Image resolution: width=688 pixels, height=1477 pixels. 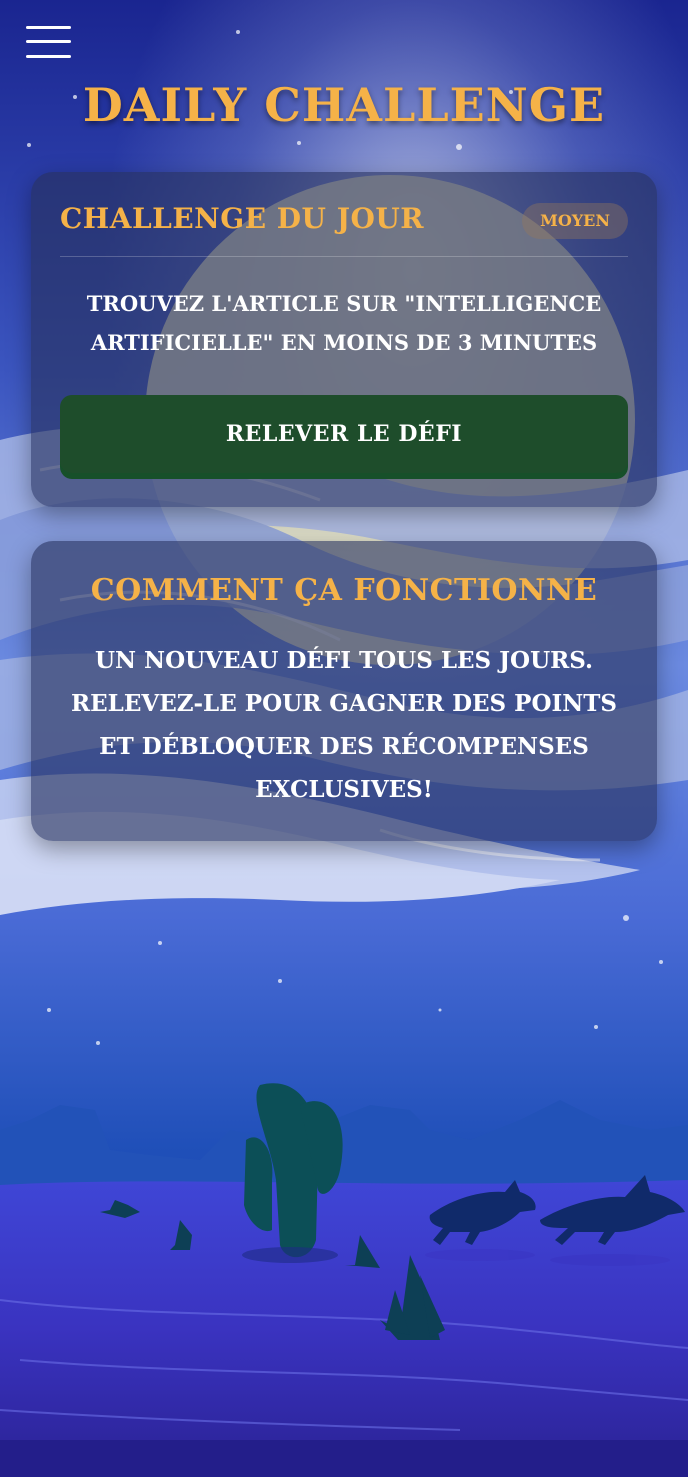 I want to click on difficulty-badge: MOYEN, so click(x=575, y=221).